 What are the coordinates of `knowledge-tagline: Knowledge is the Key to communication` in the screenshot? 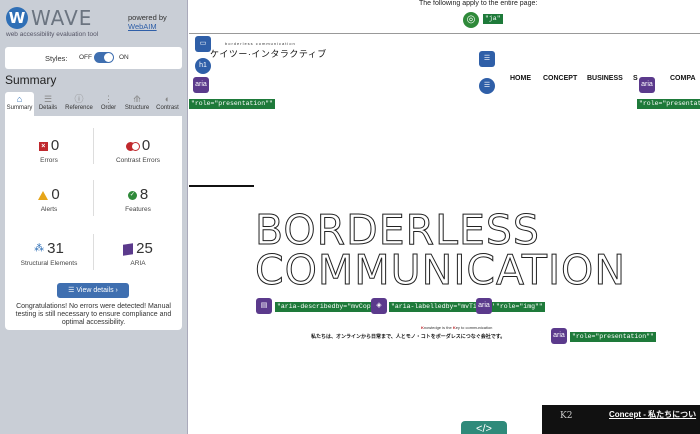 It's located at (456, 327).